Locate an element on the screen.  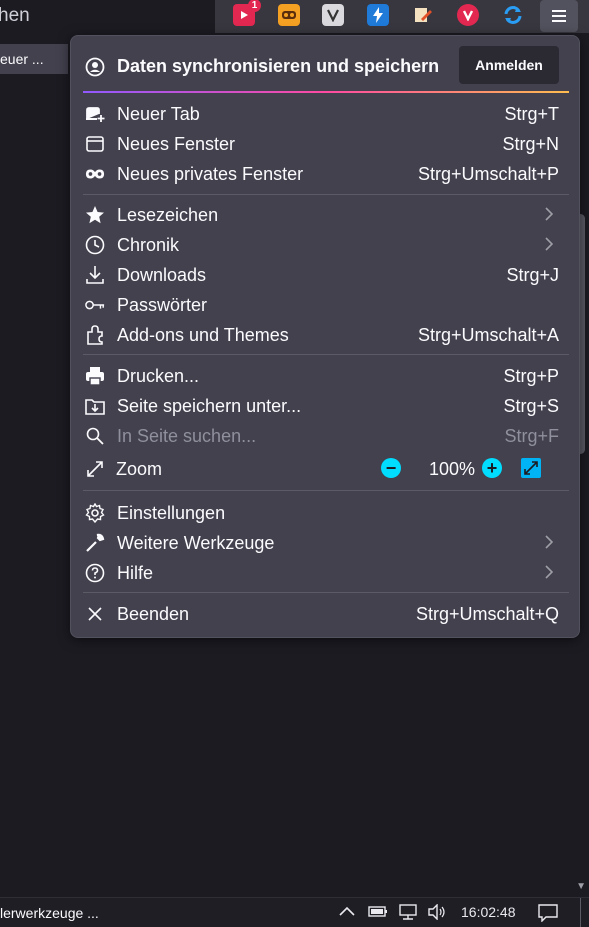
chevron-up-icon is located at coordinates (347, 912).